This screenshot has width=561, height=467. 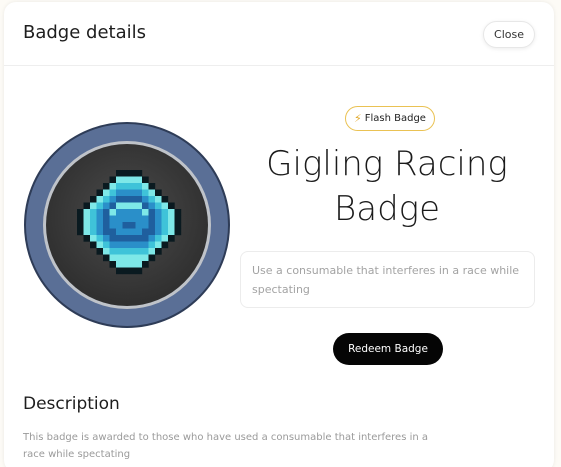 What do you see at coordinates (395, 118) in the screenshot?
I see `badge-type-label: Flash Badge` at bounding box center [395, 118].